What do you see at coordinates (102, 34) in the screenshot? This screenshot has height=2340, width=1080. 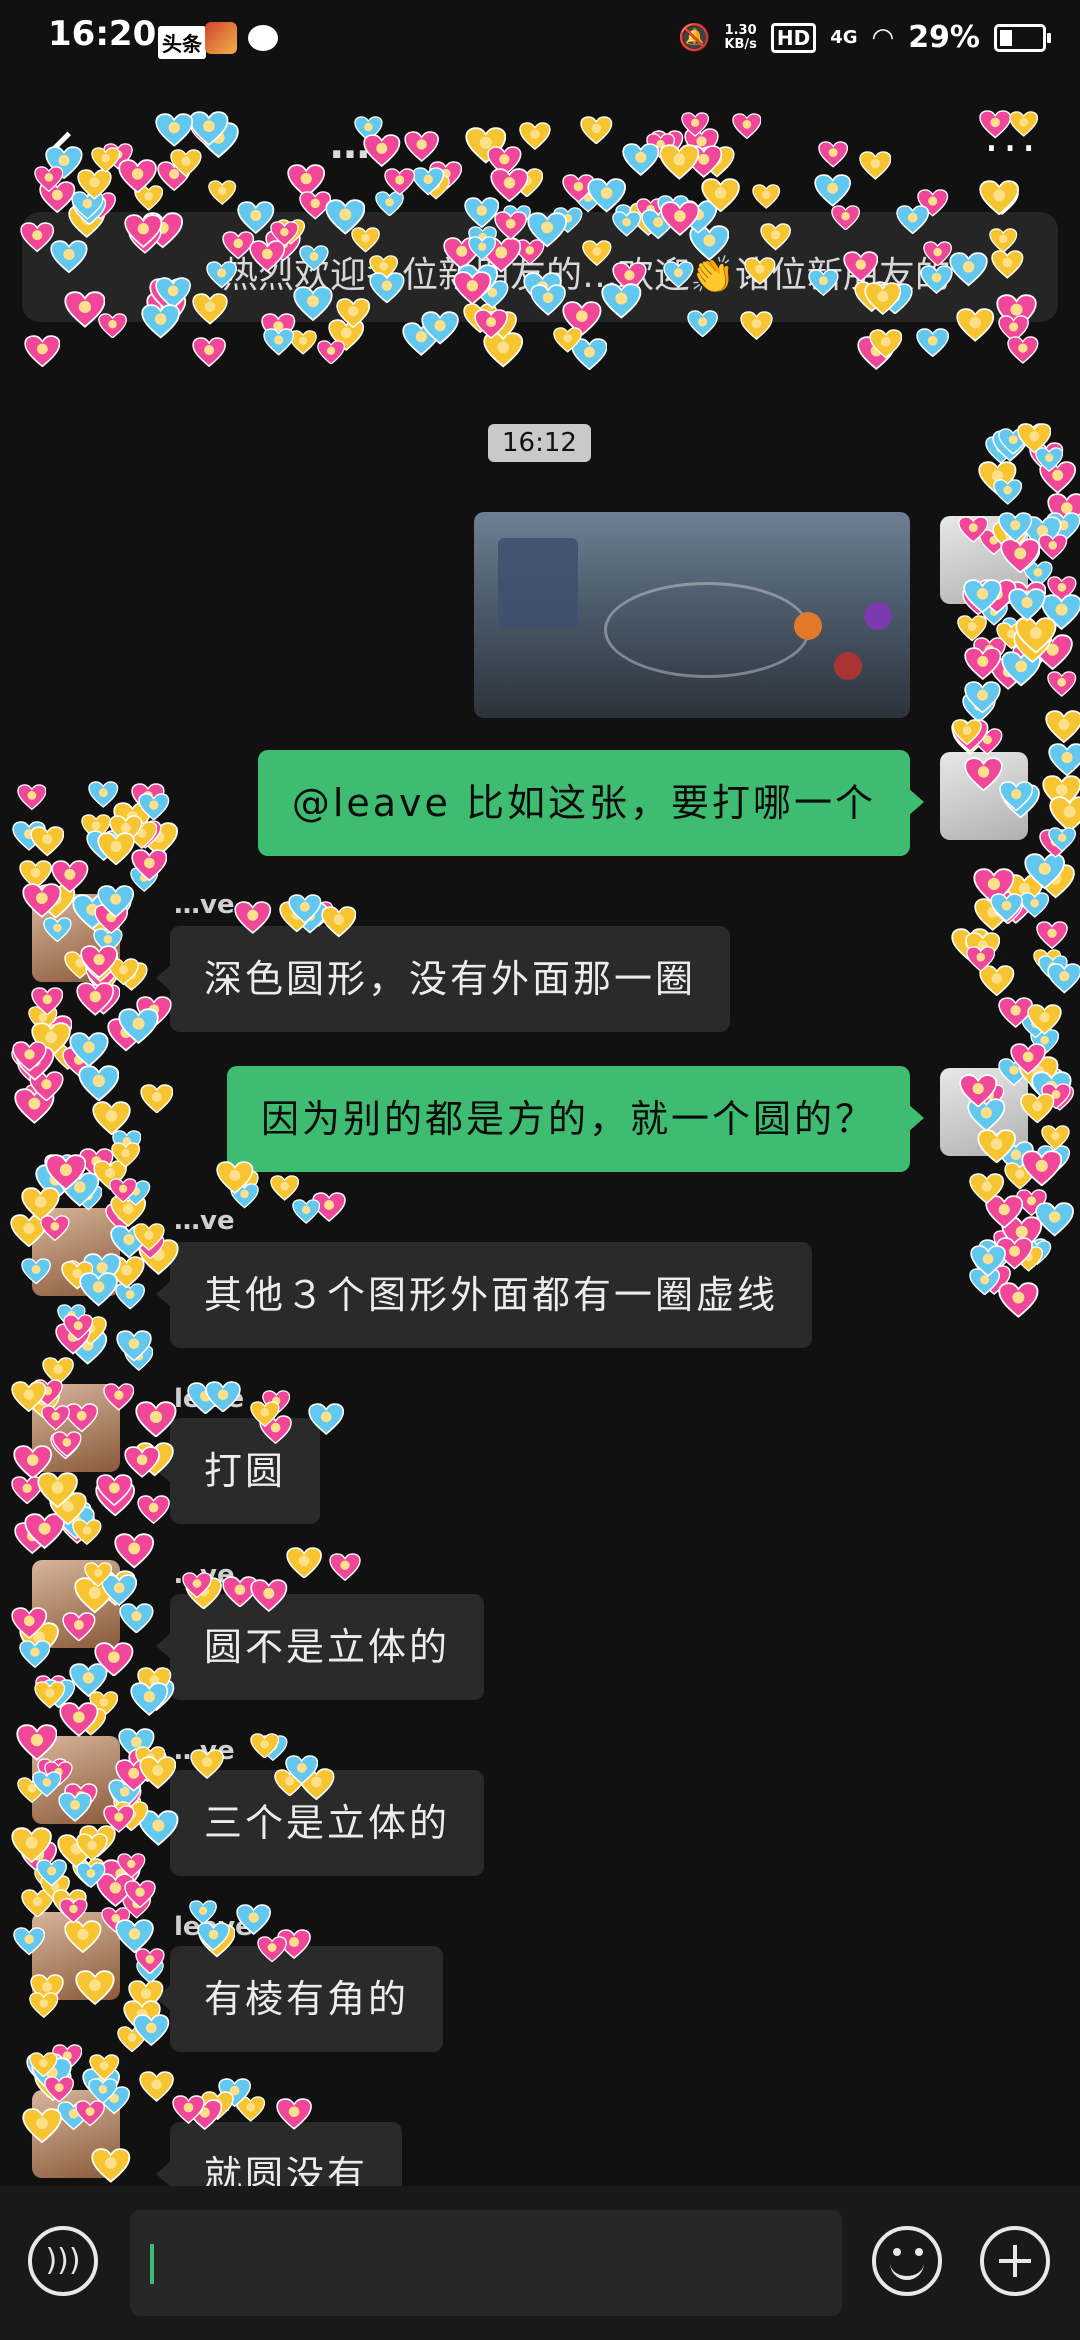 I see `clock: 16:20` at bounding box center [102, 34].